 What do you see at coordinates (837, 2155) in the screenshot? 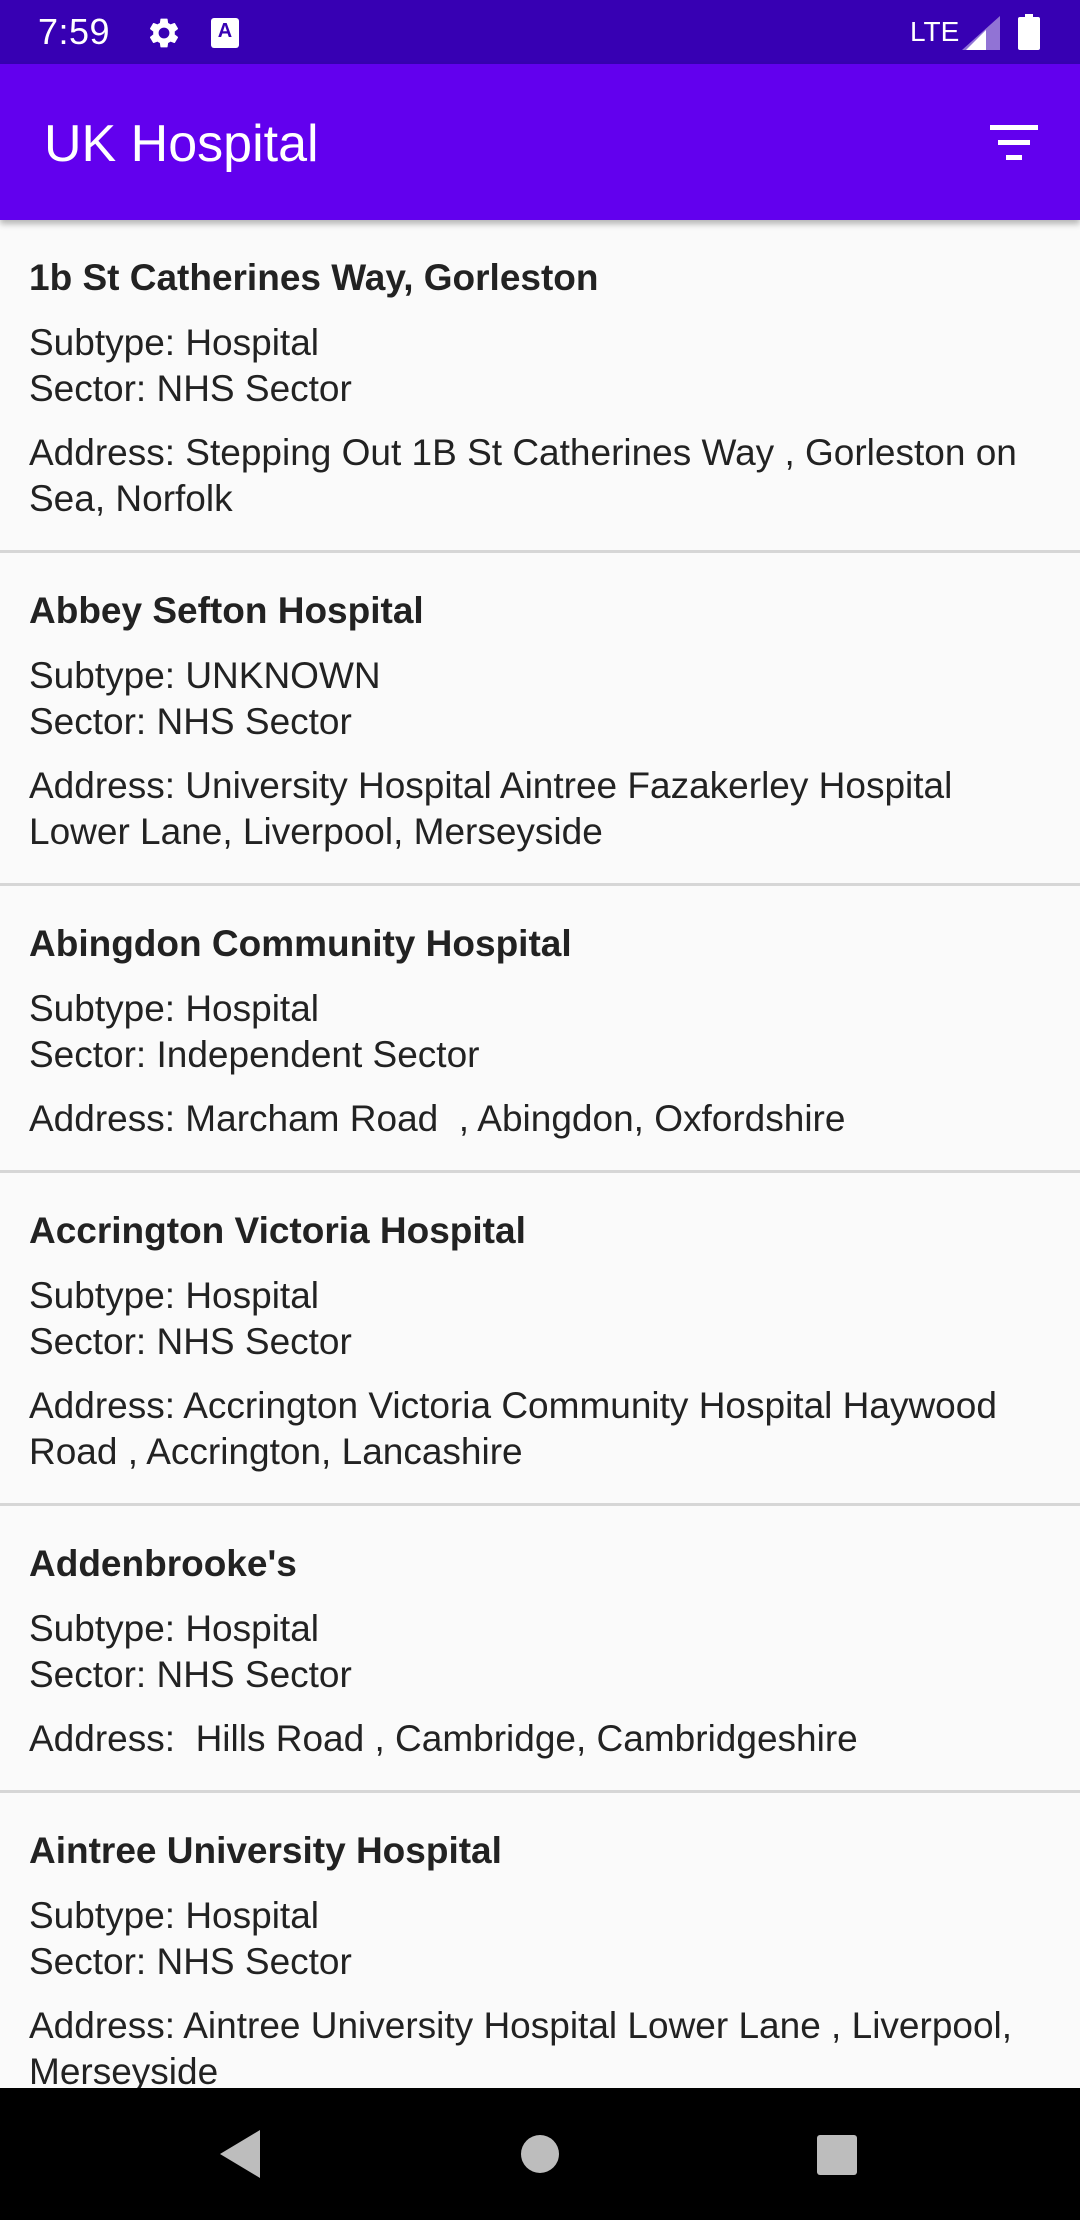
I see `recents-icon` at bounding box center [837, 2155].